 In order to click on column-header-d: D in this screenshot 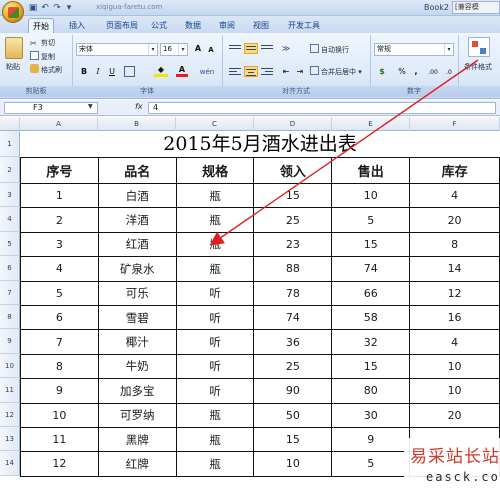, I will do `click(293, 124)`.